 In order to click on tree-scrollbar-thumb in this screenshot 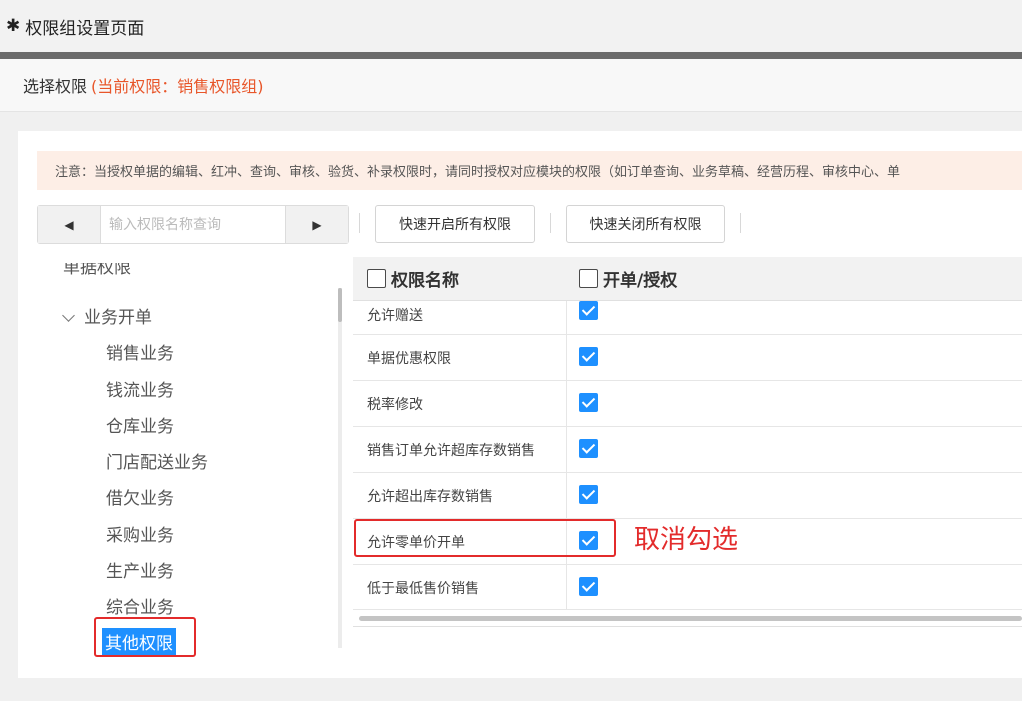, I will do `click(340, 305)`.